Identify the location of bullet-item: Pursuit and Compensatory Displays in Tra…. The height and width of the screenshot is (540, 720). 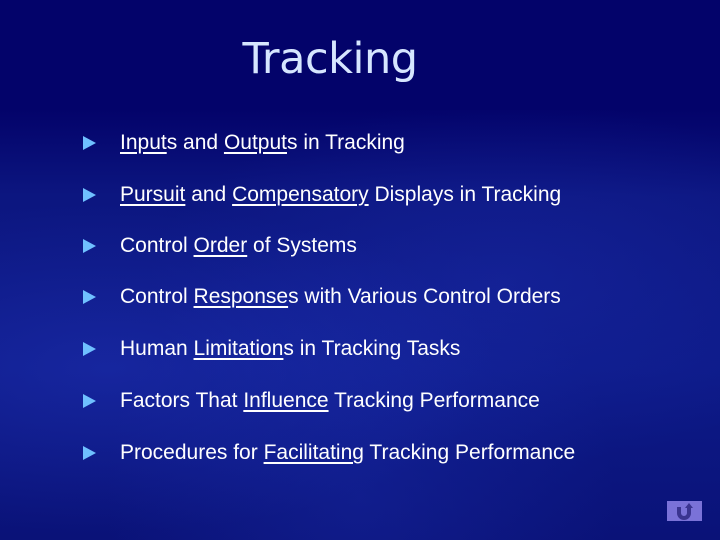
(322, 195).